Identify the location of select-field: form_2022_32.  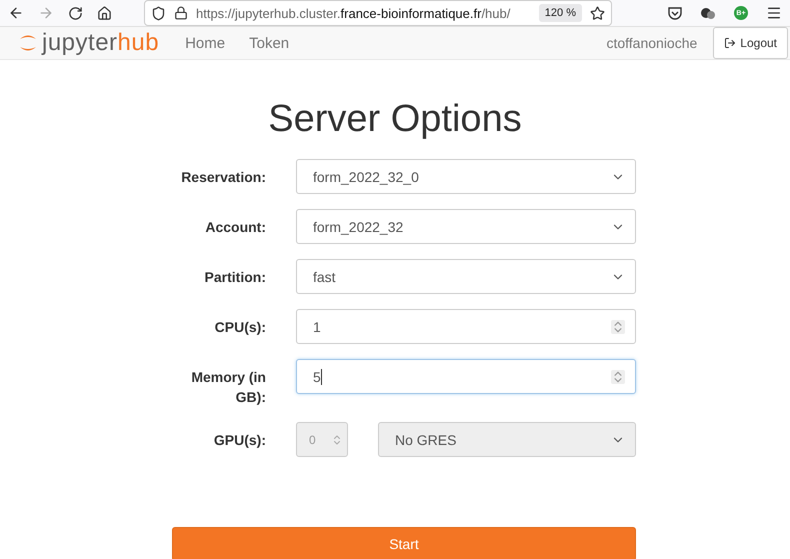
(466, 226).